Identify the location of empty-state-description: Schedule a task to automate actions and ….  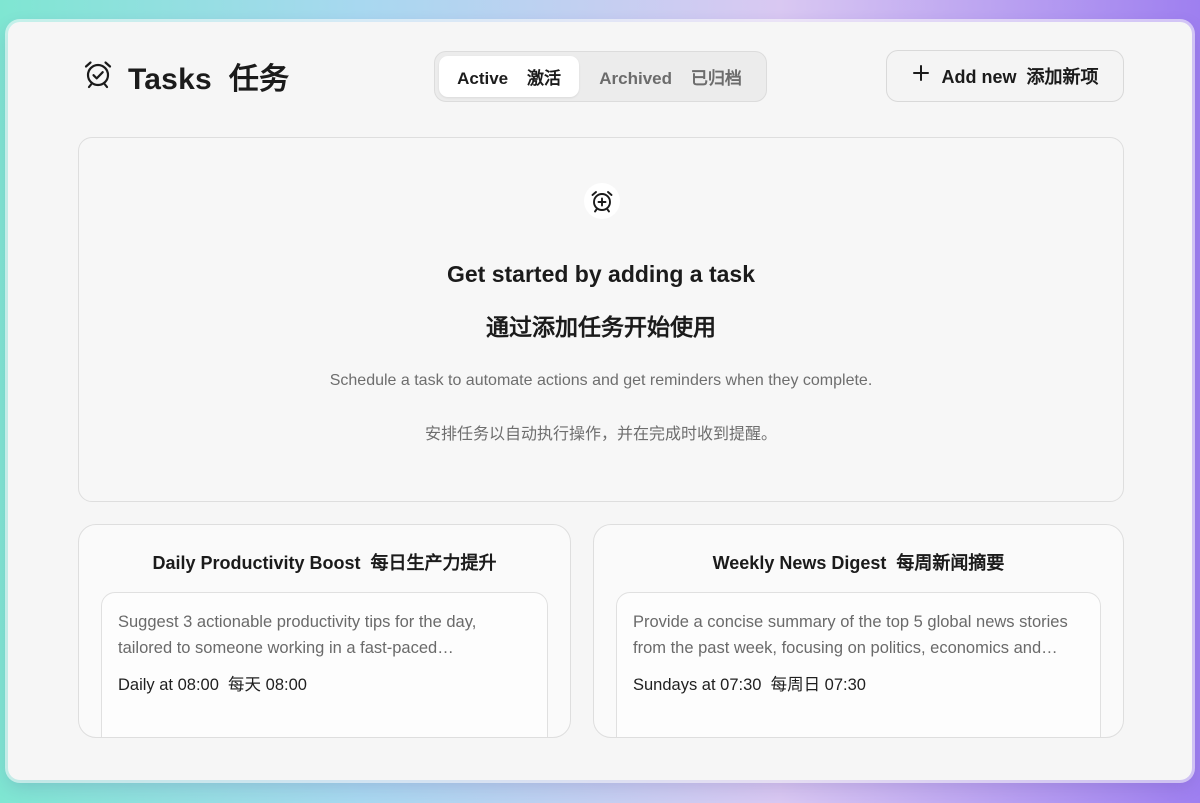
(601, 380).